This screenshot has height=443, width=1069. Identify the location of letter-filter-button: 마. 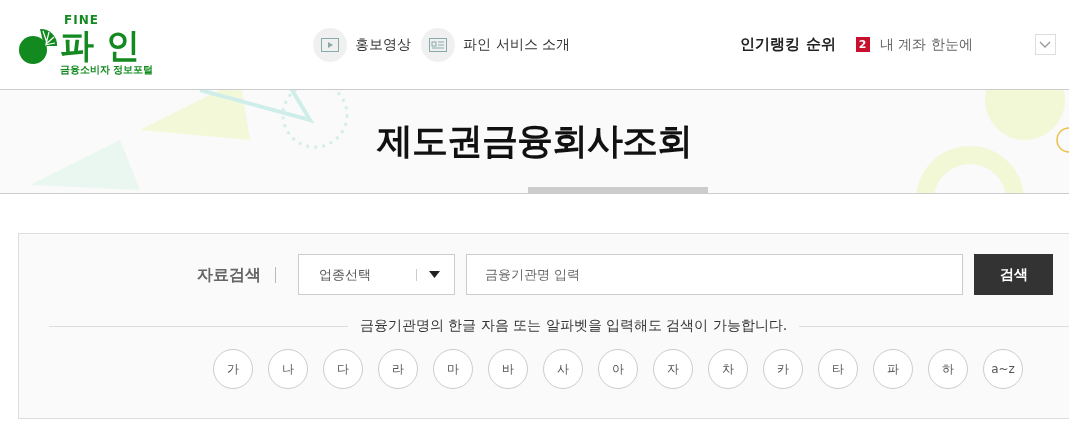
(453, 369).